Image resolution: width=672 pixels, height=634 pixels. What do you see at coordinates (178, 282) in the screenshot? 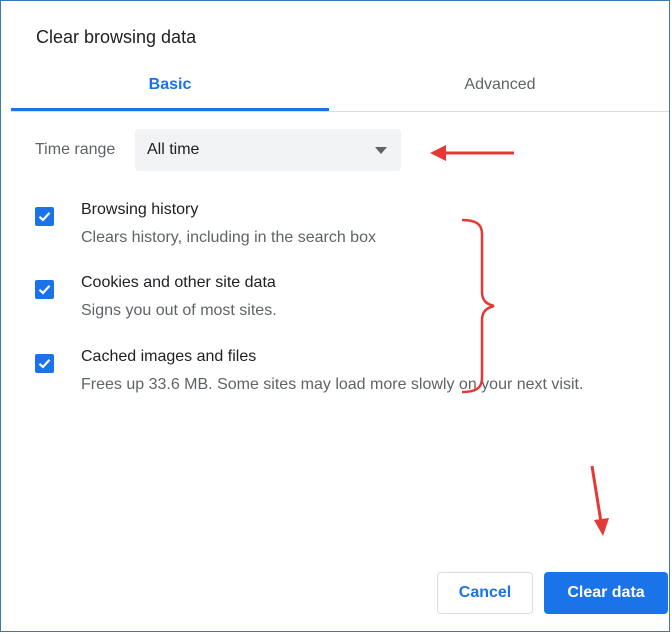
I see `cookies-title: Cookies and other site data` at bounding box center [178, 282].